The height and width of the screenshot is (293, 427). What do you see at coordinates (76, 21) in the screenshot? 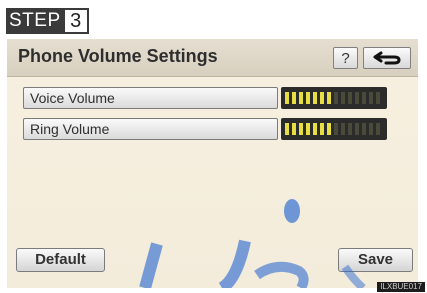
I see `step-number: 3` at bounding box center [76, 21].